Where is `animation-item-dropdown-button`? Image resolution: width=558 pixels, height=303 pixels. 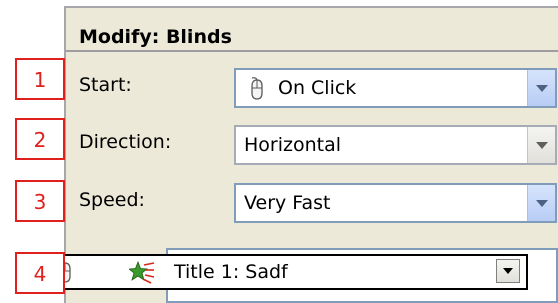 animation-item-dropdown-button is located at coordinates (508, 271).